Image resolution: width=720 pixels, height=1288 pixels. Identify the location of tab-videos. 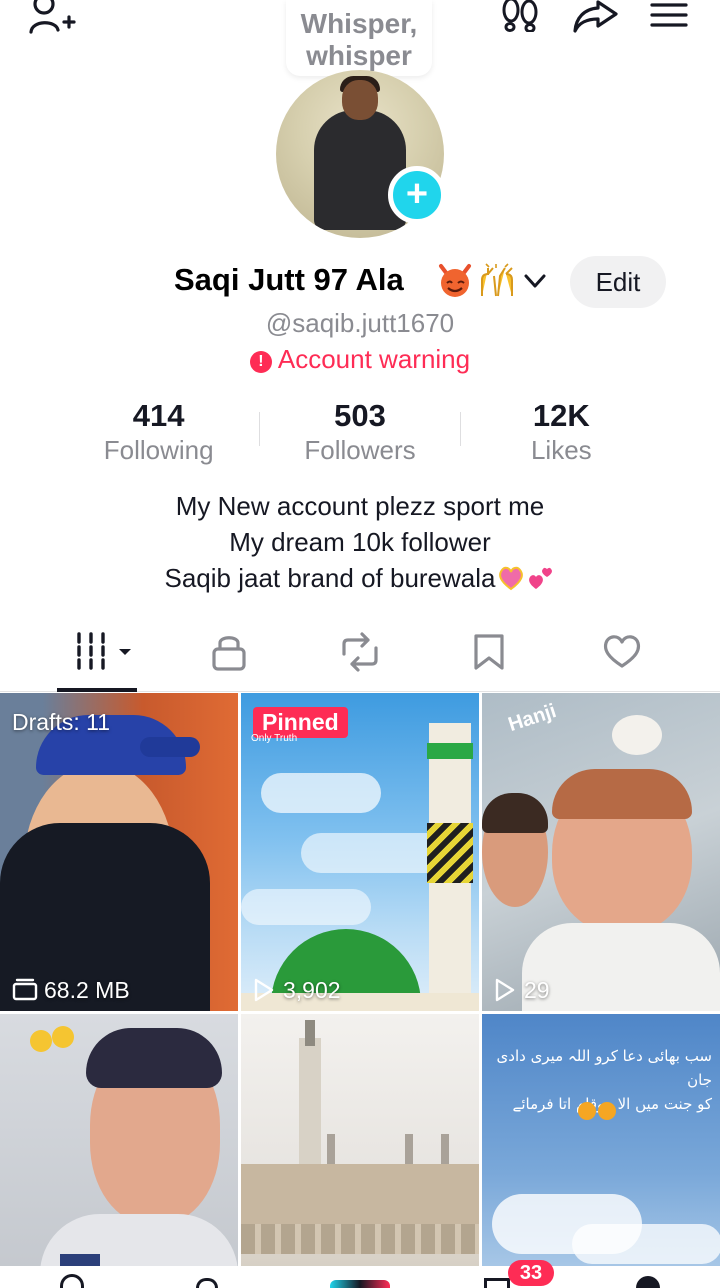
(97, 655).